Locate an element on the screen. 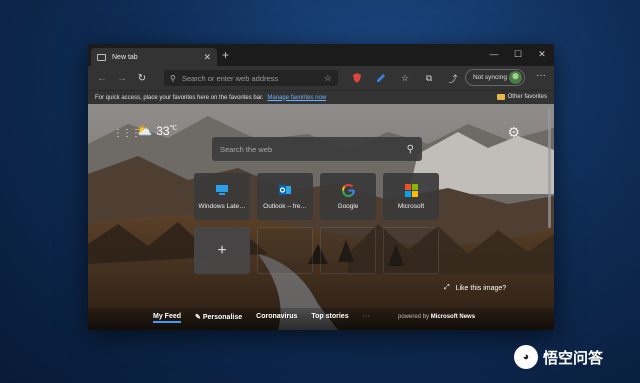 This screenshot has width=640, height=383. extension-pen-icon is located at coordinates (381, 78).